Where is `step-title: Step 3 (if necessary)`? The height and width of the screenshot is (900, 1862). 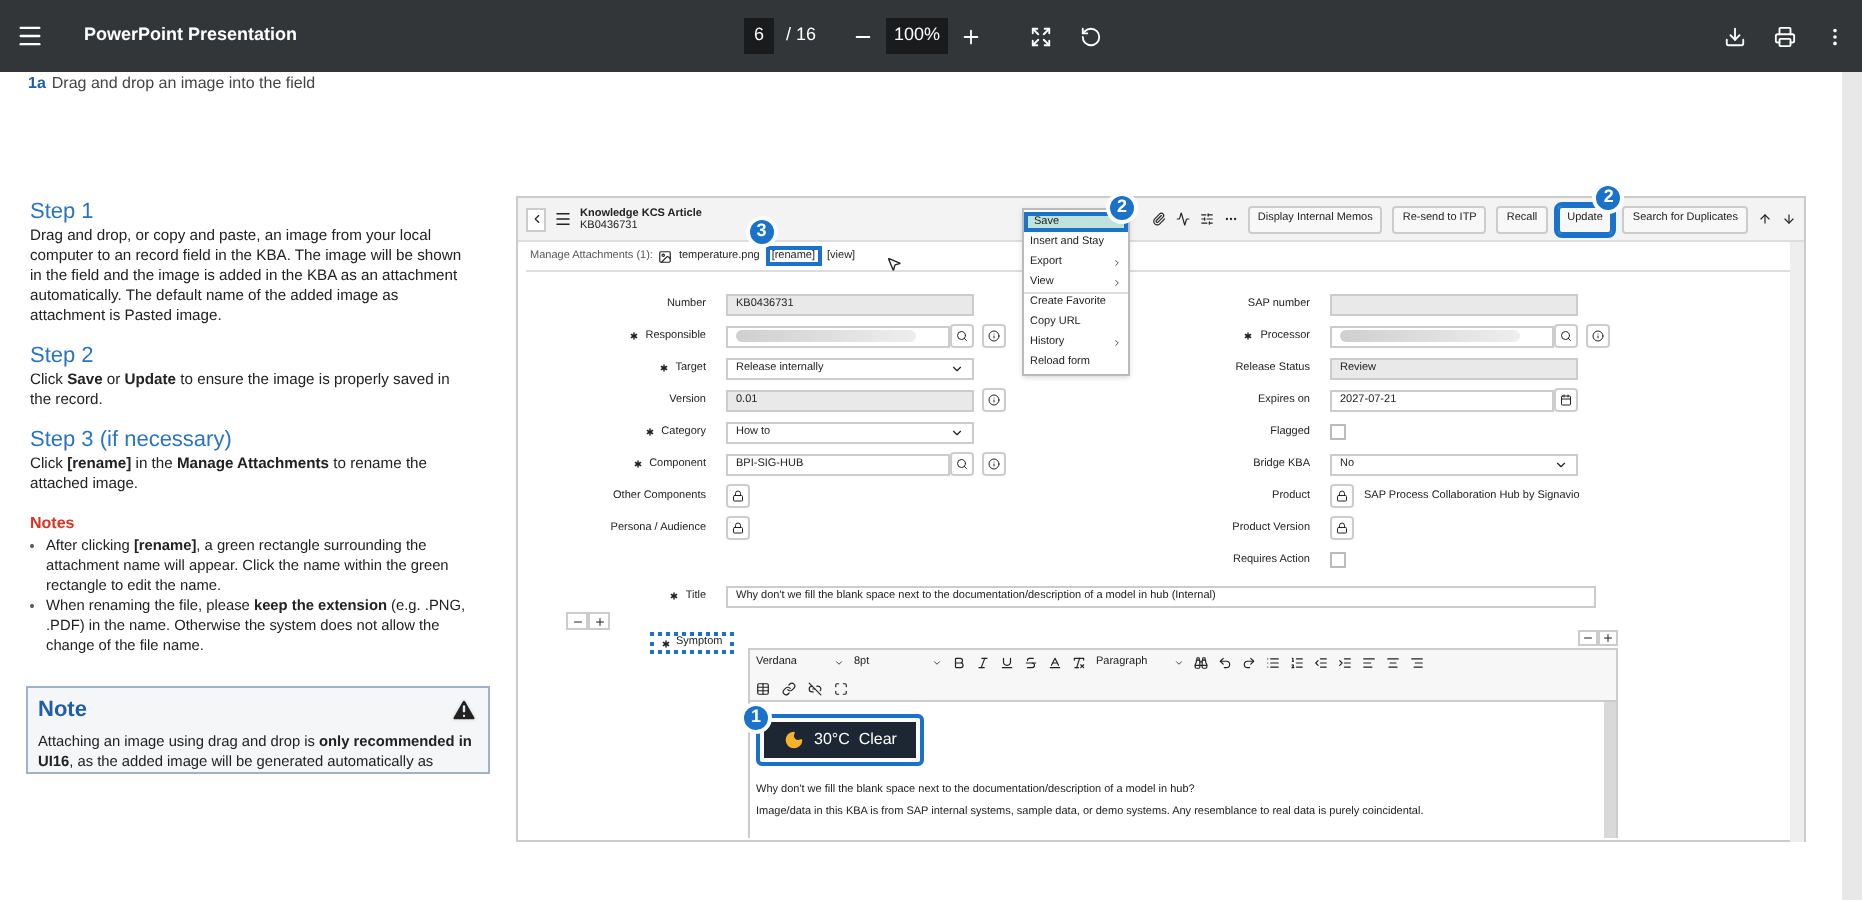 step-title: Step 3 (if necessary) is located at coordinates (132, 441).